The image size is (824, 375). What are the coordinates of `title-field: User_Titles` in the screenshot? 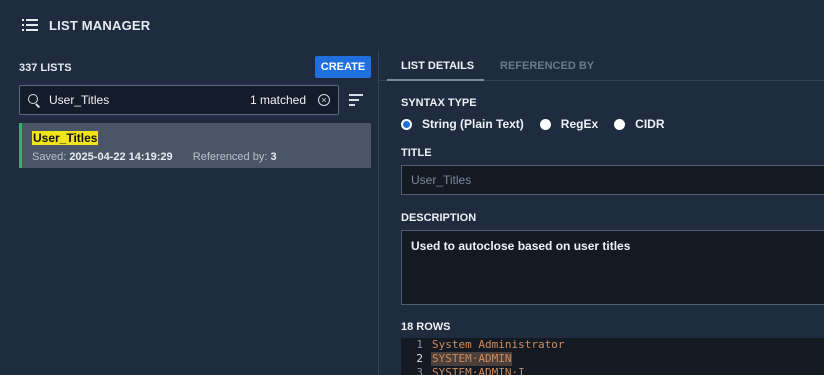 It's located at (612, 180).